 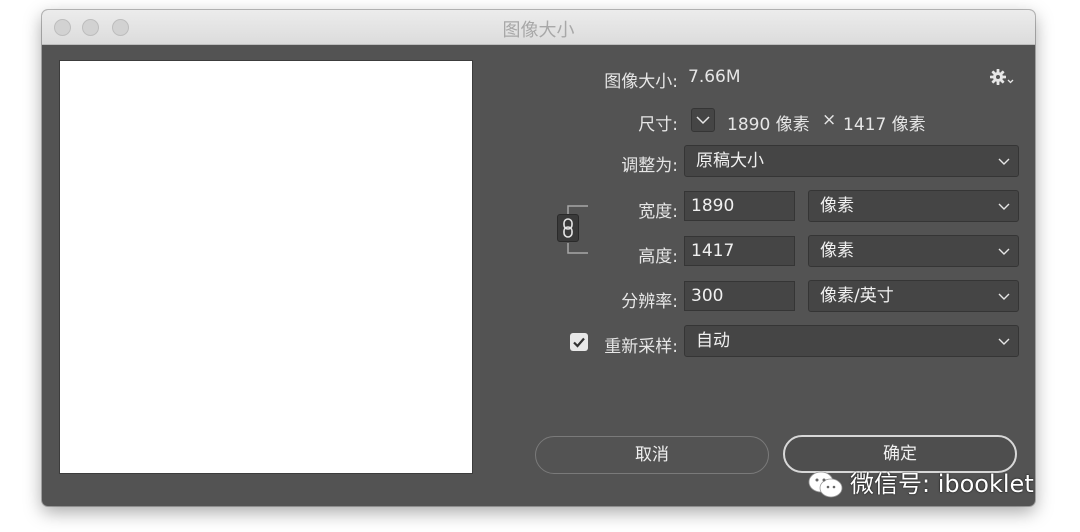 What do you see at coordinates (649, 166) in the screenshot?
I see `fit-to-label: 调整为:` at bounding box center [649, 166].